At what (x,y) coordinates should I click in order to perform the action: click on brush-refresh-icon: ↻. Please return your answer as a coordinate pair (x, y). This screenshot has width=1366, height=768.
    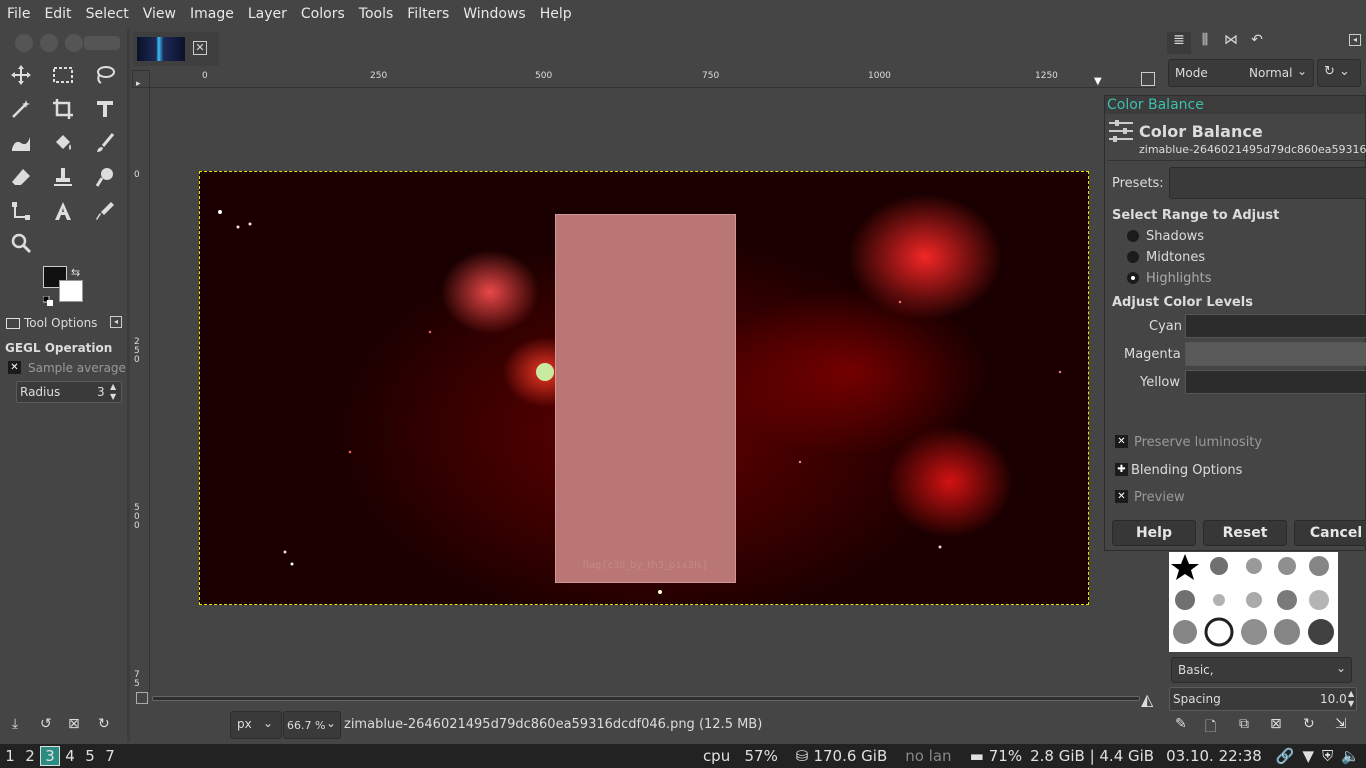
    Looking at the image, I should click on (1309, 724).